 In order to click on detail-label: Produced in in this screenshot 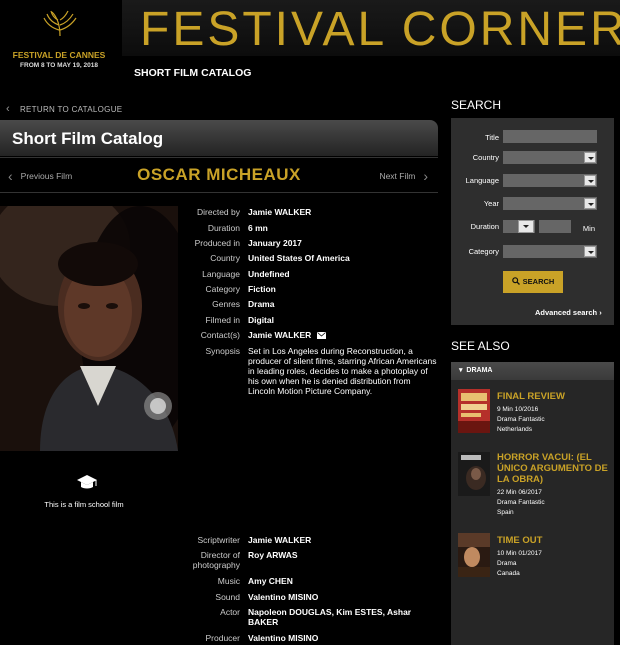, I will do `click(217, 243)`.